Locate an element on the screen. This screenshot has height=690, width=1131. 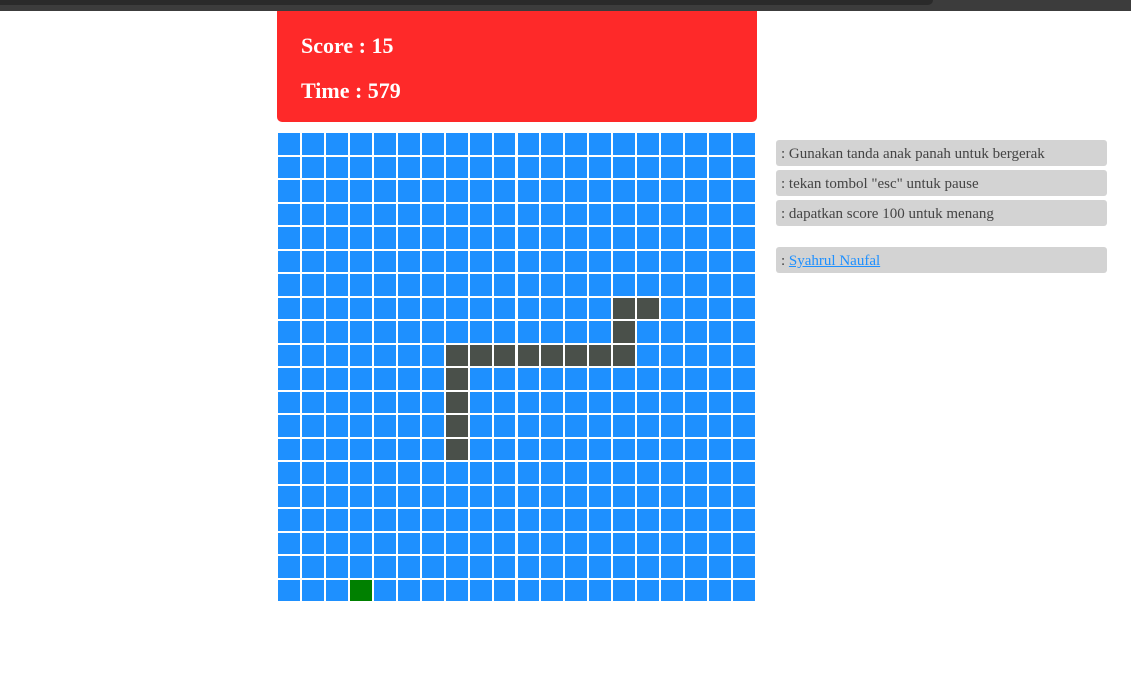
time-display: Time : 579 is located at coordinates (351, 90).